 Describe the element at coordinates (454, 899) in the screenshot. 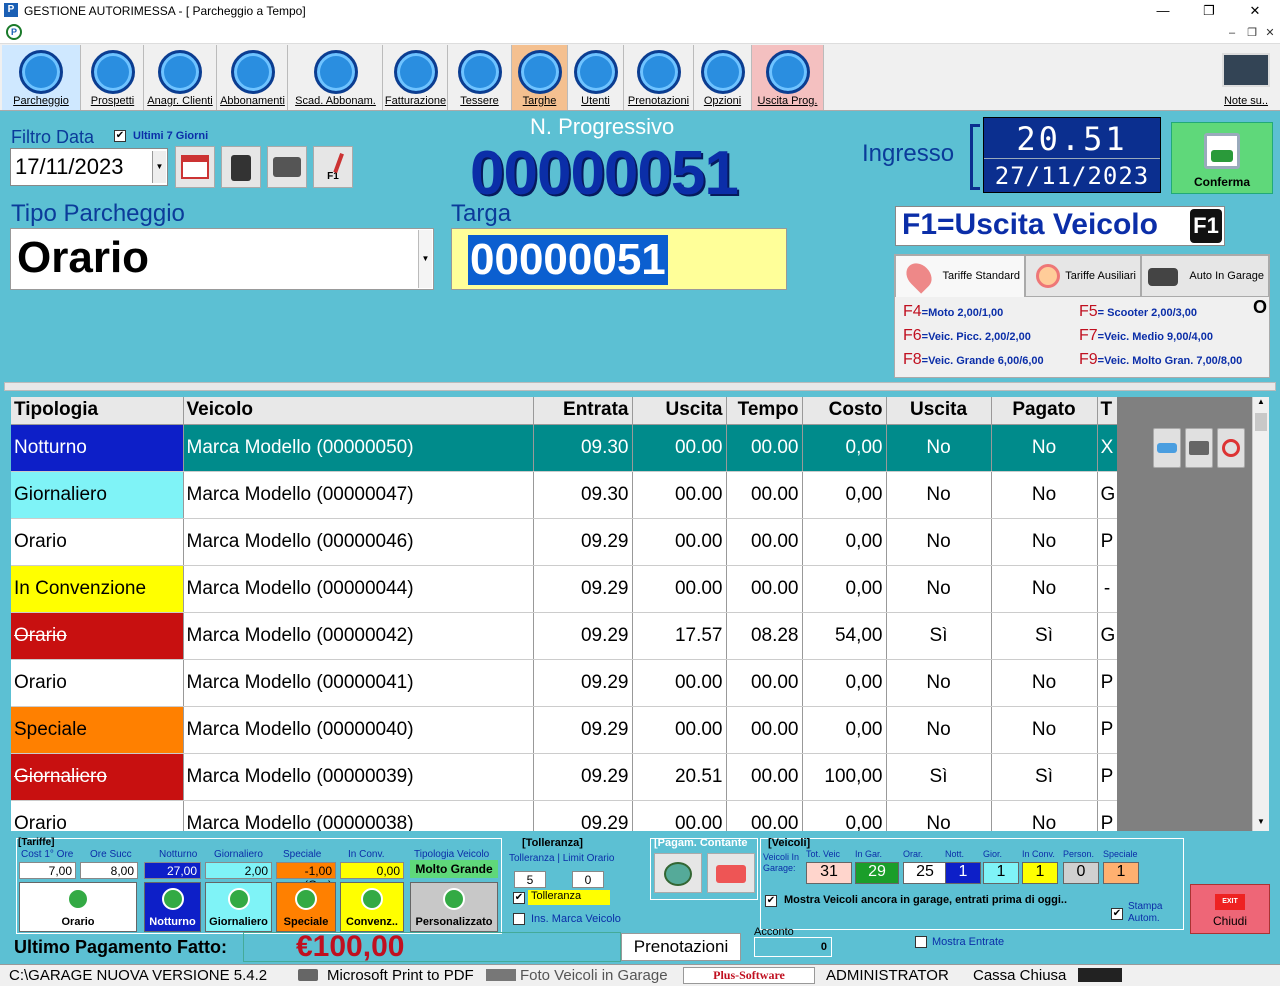

I see `tariff-icon` at that location.